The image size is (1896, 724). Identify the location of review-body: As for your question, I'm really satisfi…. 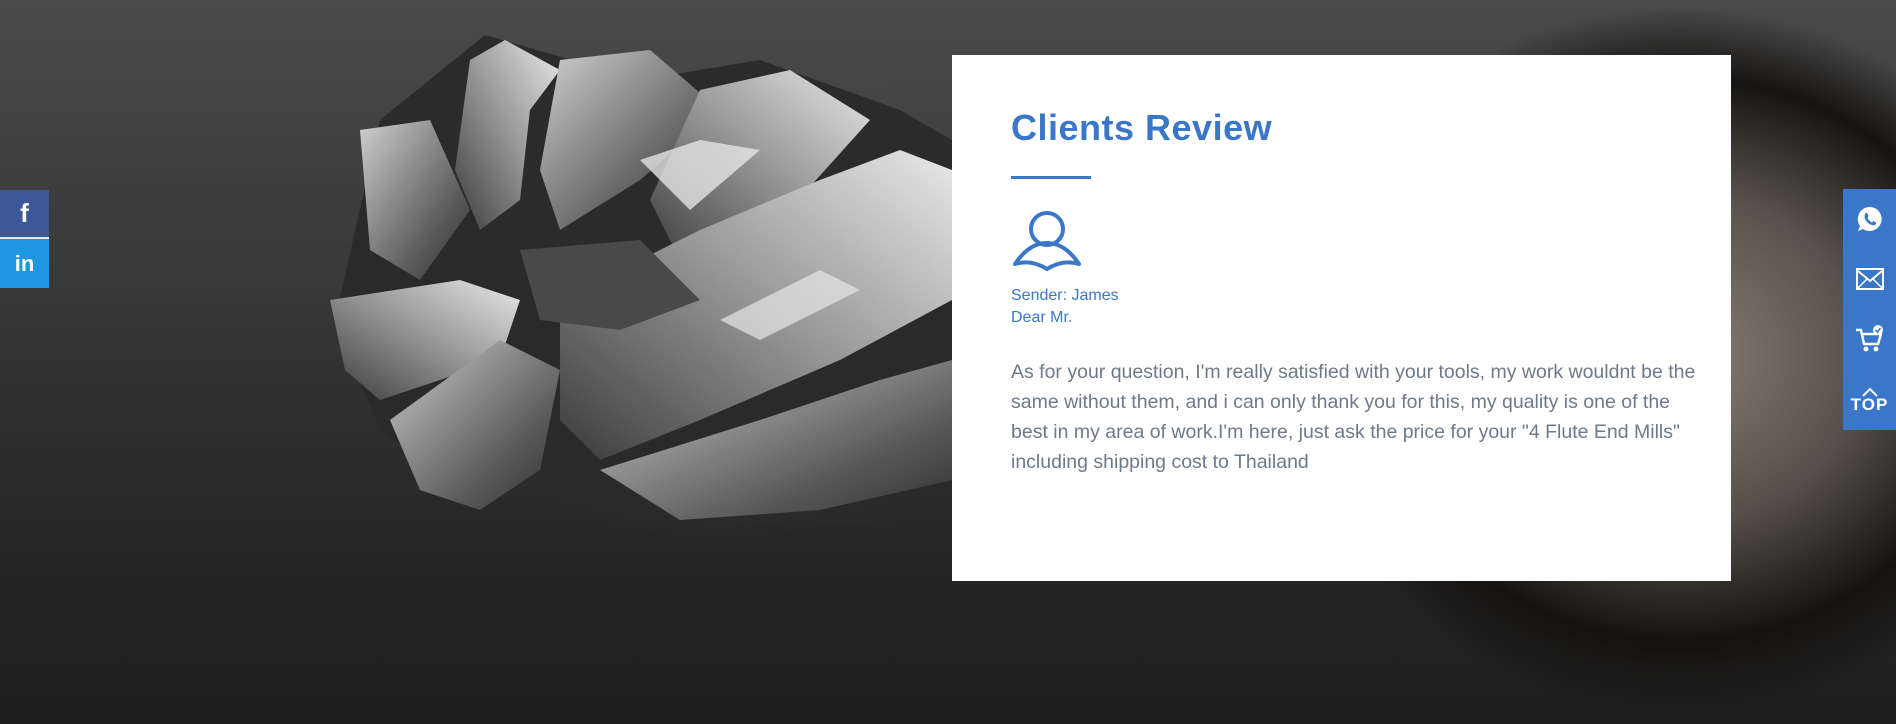
(1353, 417).